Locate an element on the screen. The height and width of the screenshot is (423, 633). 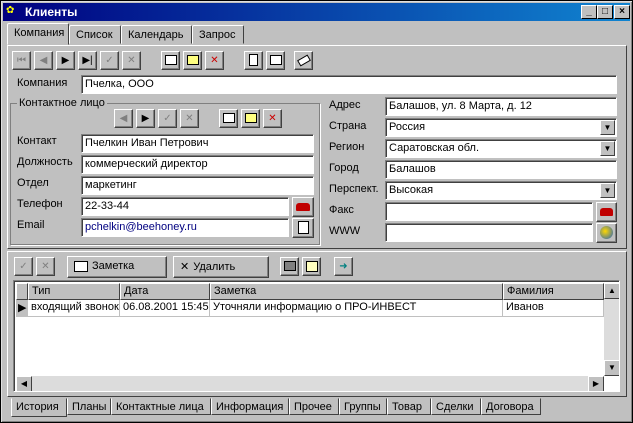
next-icon: ▶ is located at coordinates (145, 118).